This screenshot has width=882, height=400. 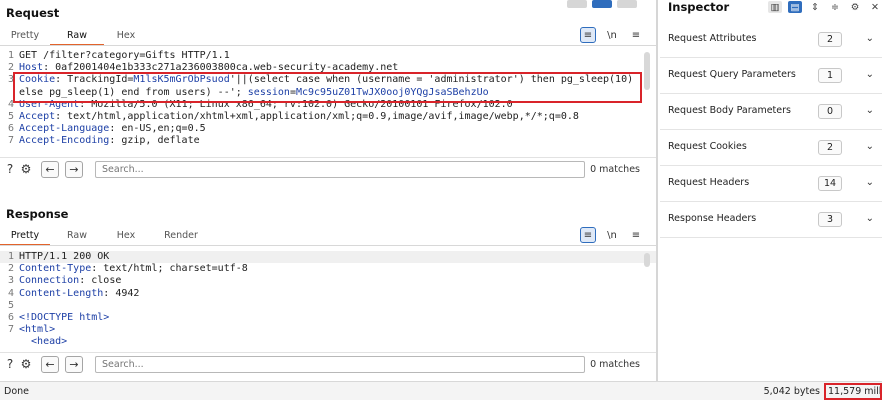 I want to click on inspector-section: Request Query Parameters 1 ⌄, so click(x=771, y=76).